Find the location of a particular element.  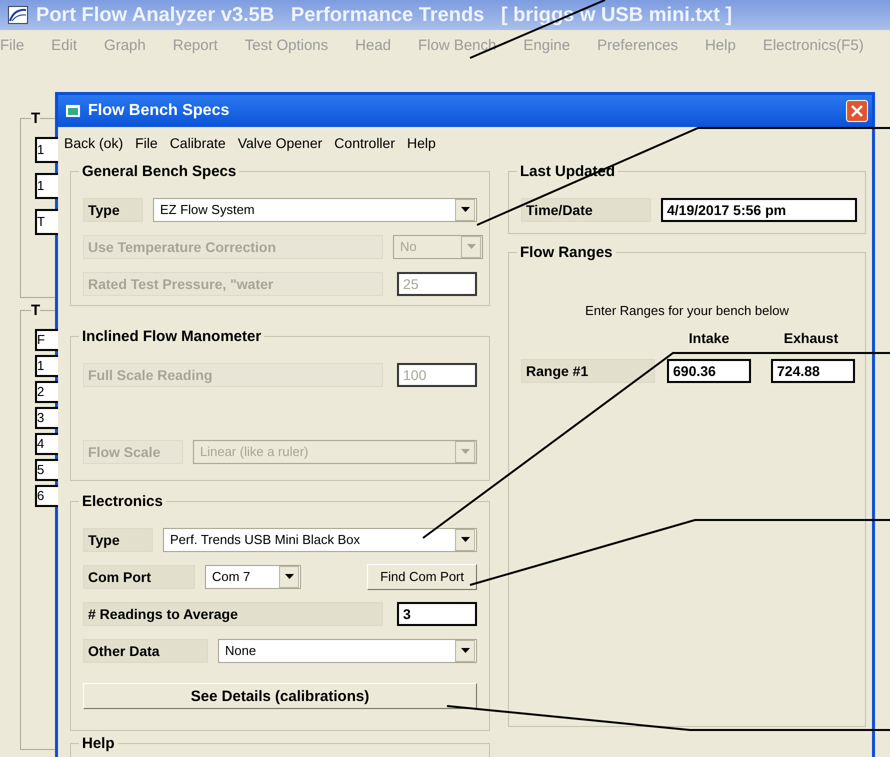

field-label: Other Data is located at coordinates (145, 650).